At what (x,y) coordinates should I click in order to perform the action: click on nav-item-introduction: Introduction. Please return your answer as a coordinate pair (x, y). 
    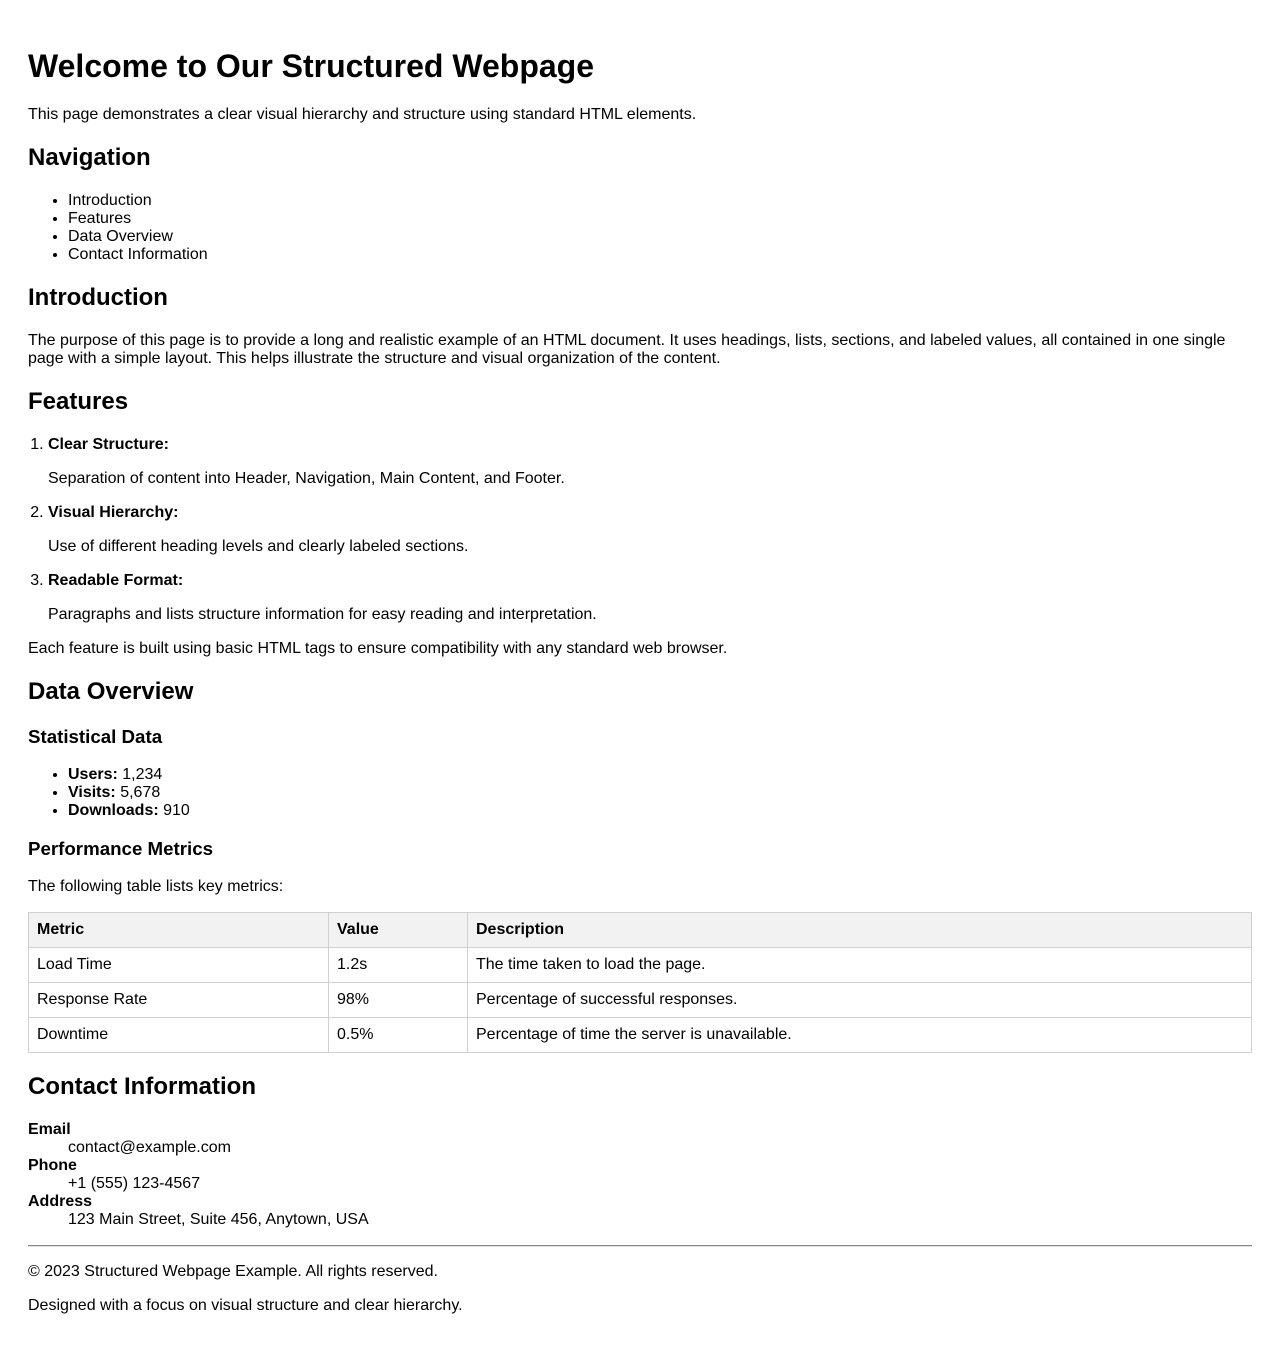
    Looking at the image, I should click on (660, 201).